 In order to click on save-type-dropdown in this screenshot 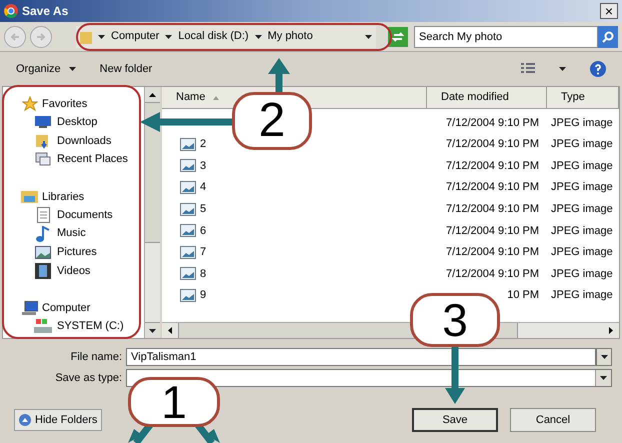, I will do `click(369, 378)`.